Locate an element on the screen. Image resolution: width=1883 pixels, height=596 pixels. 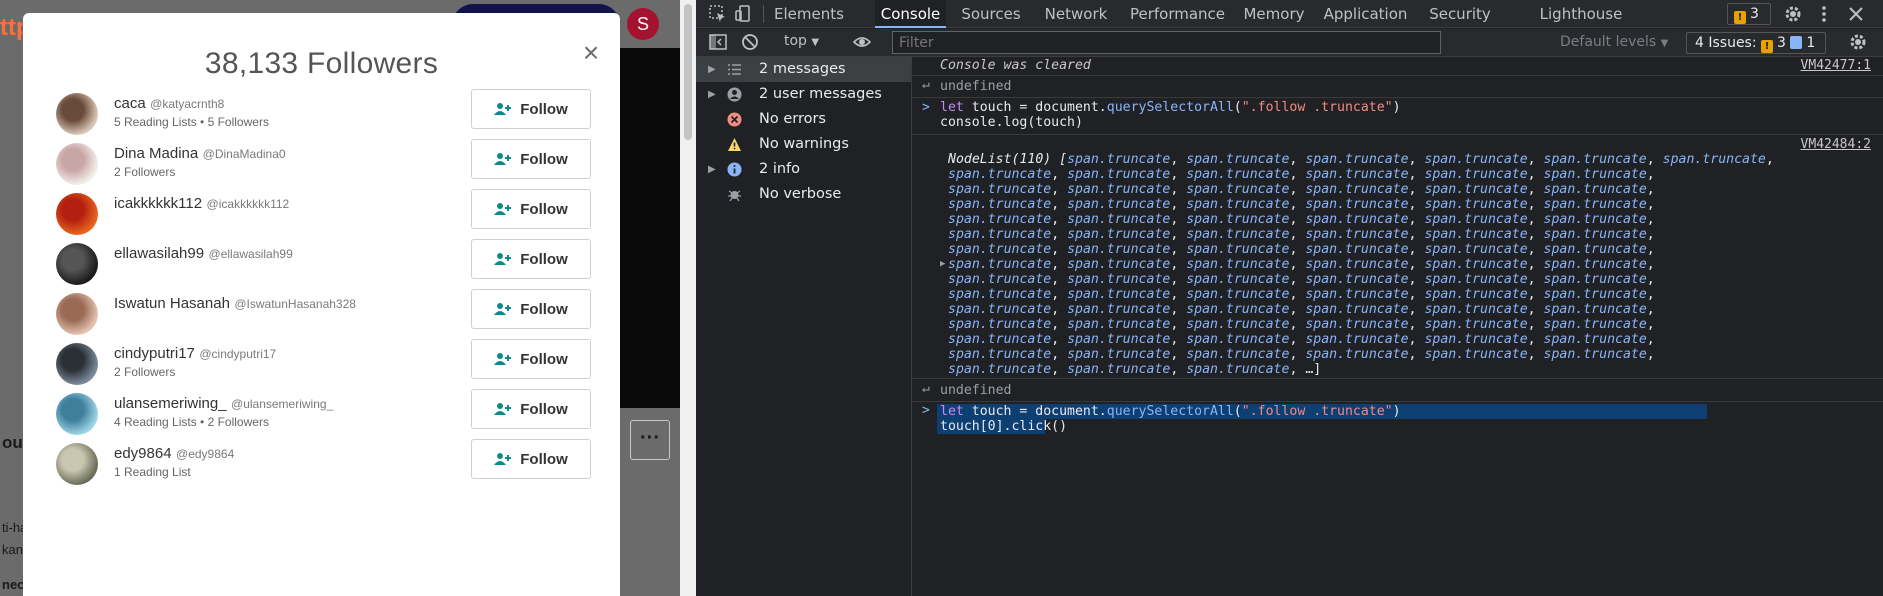
filter-input is located at coordinates (1166, 42).